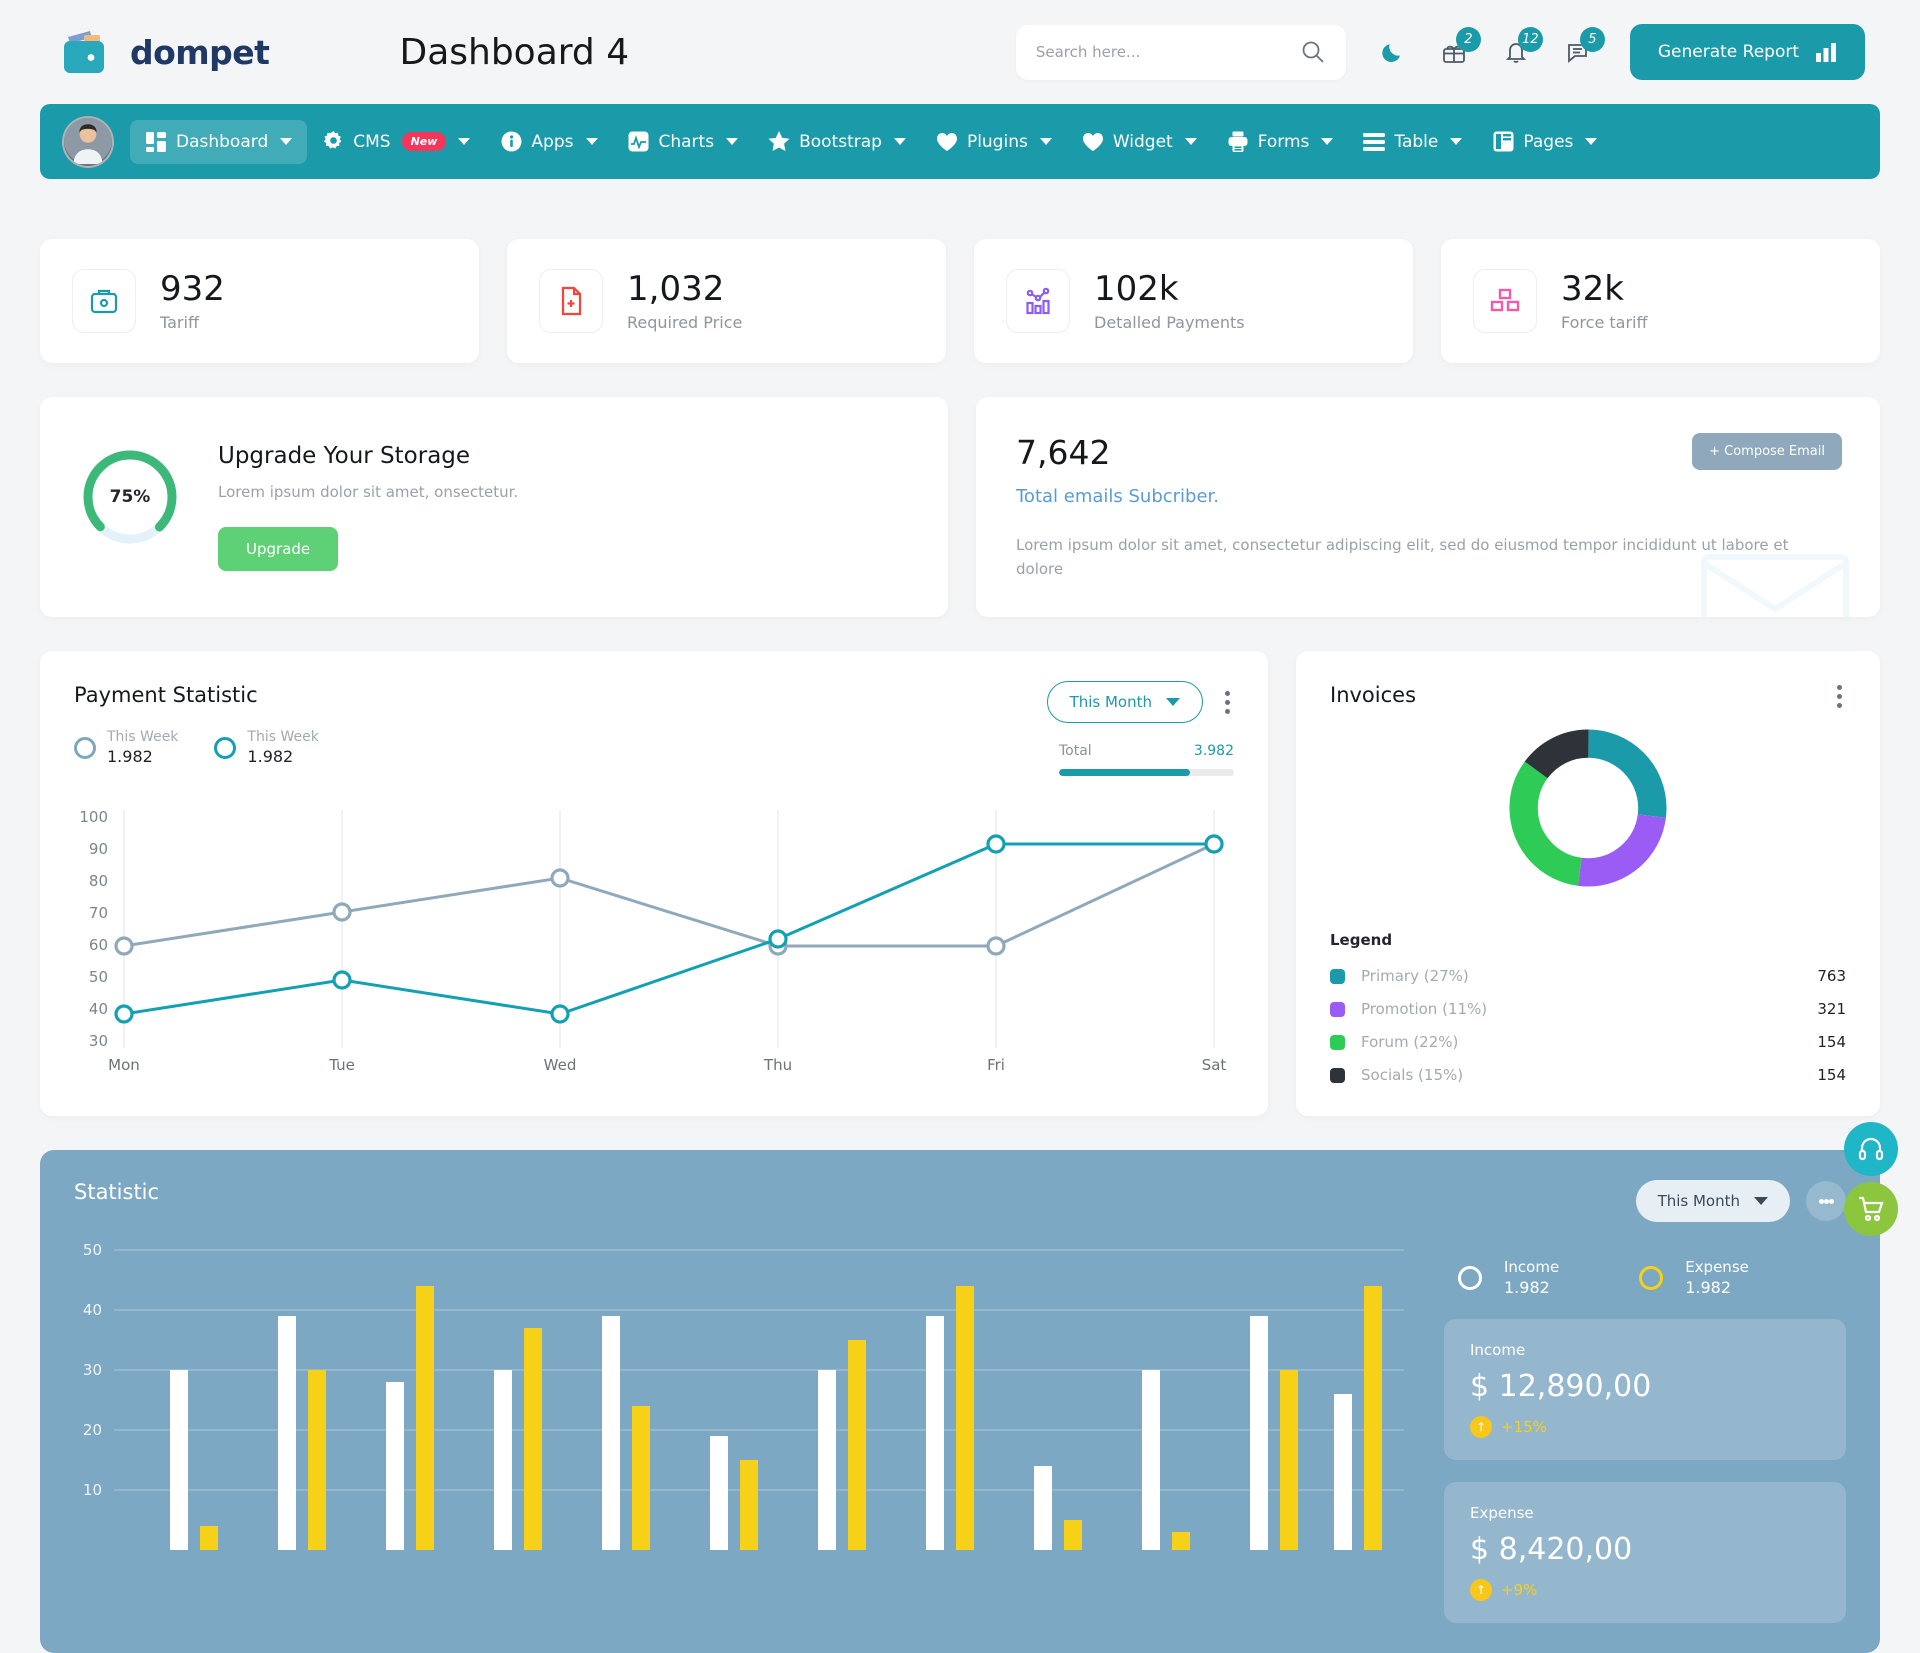 The height and width of the screenshot is (1653, 1920). I want to click on nav-item-pages: Pages, so click(1544, 142).